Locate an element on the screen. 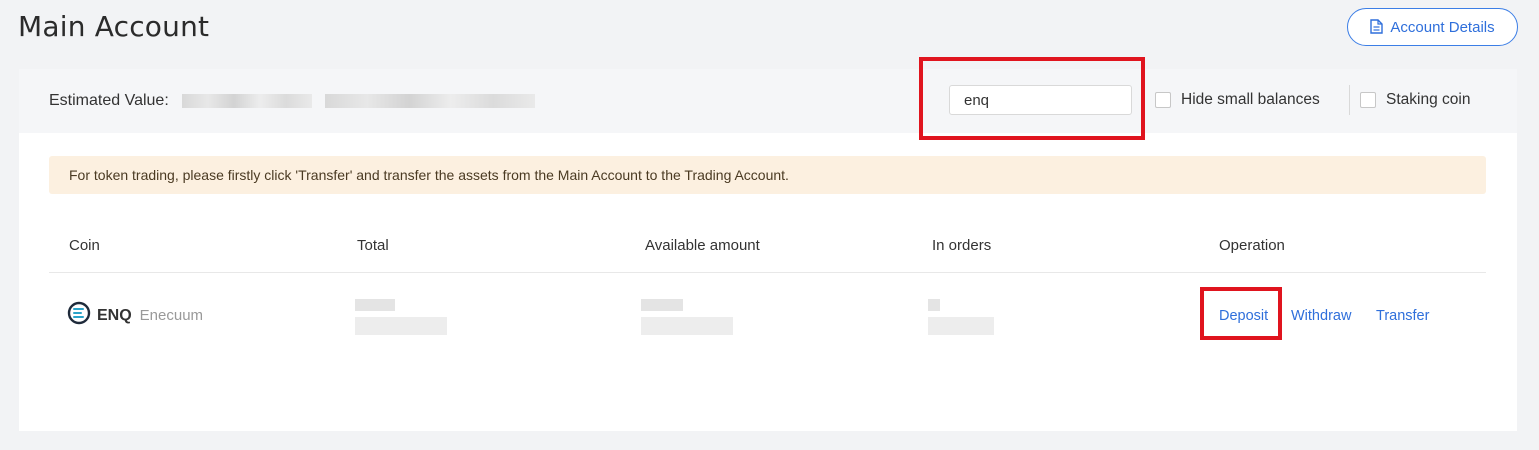 The height and width of the screenshot is (450, 1539). table-header-divider is located at coordinates (767, 272).